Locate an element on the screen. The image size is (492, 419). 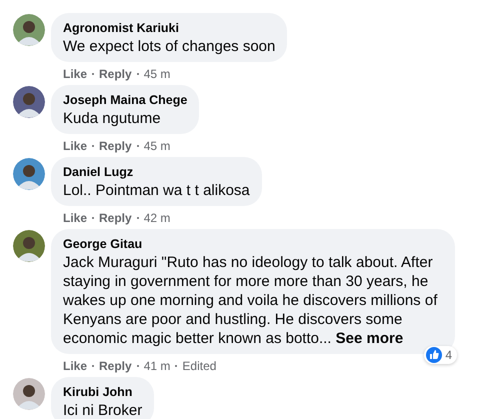
comment-text: Kuda ngutume is located at coordinates (112, 118).